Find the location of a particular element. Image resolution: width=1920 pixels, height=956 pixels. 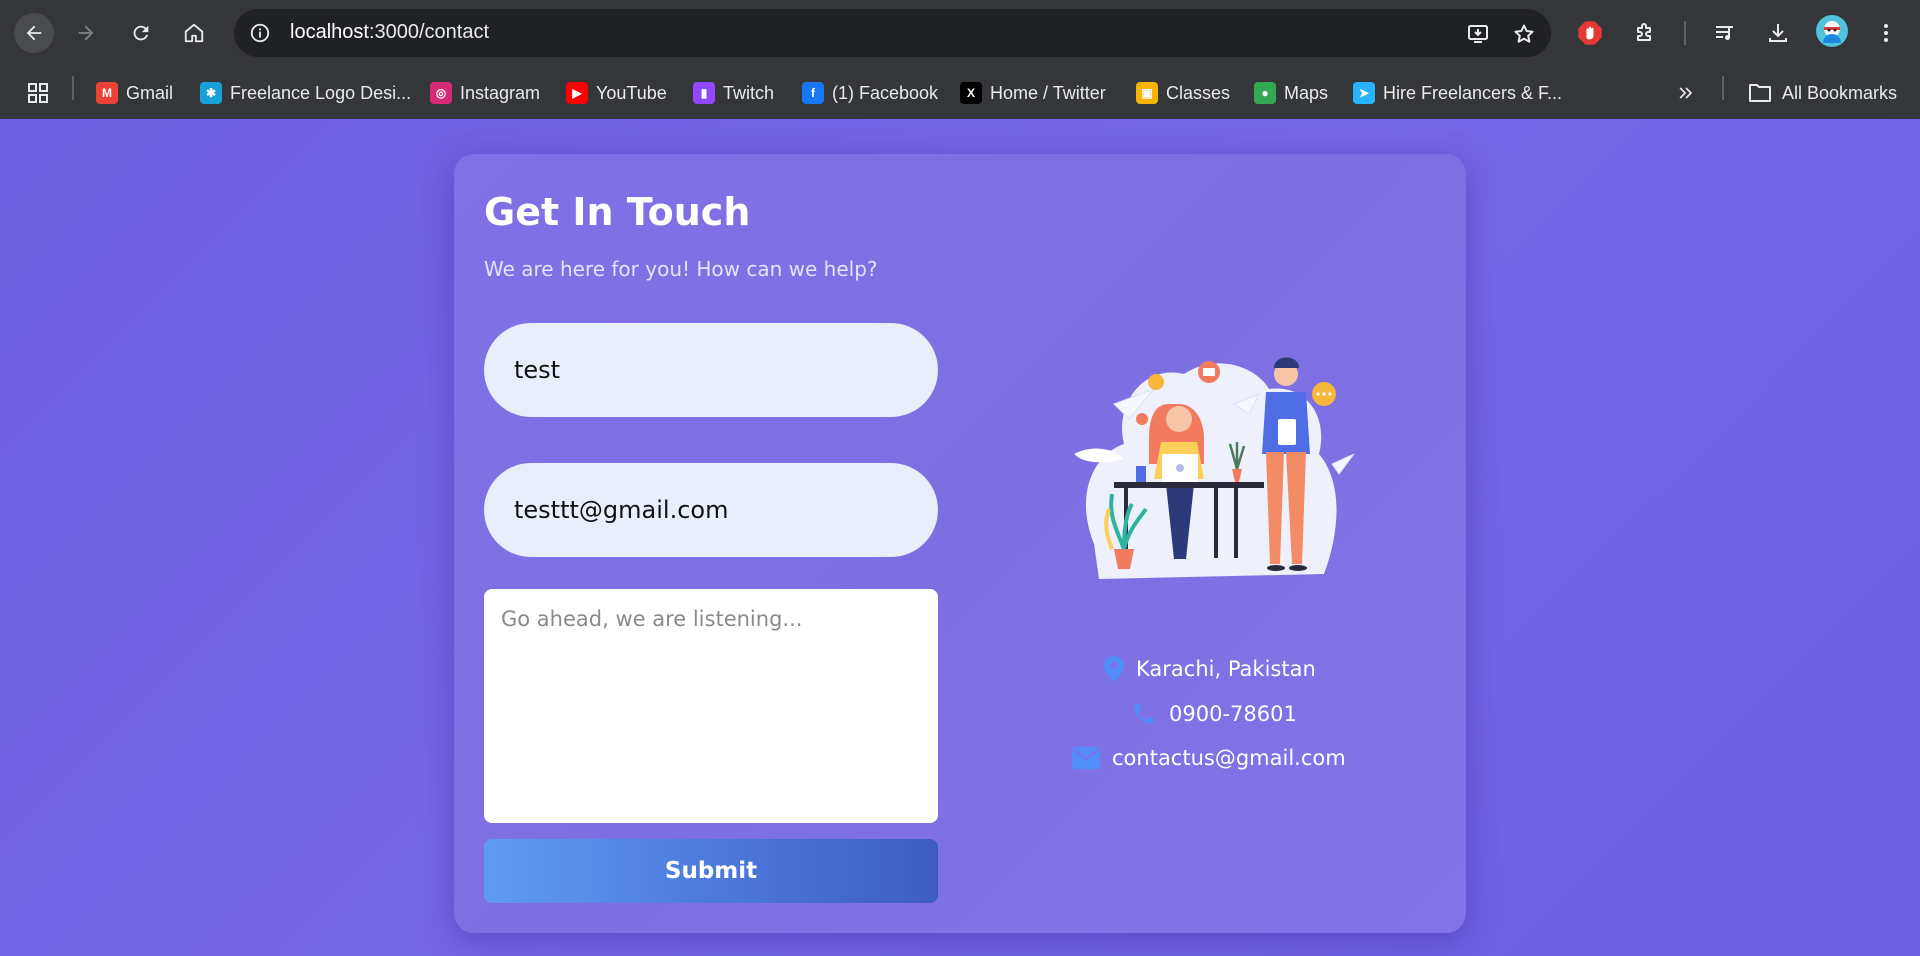

forward-button is located at coordinates (86, 33).